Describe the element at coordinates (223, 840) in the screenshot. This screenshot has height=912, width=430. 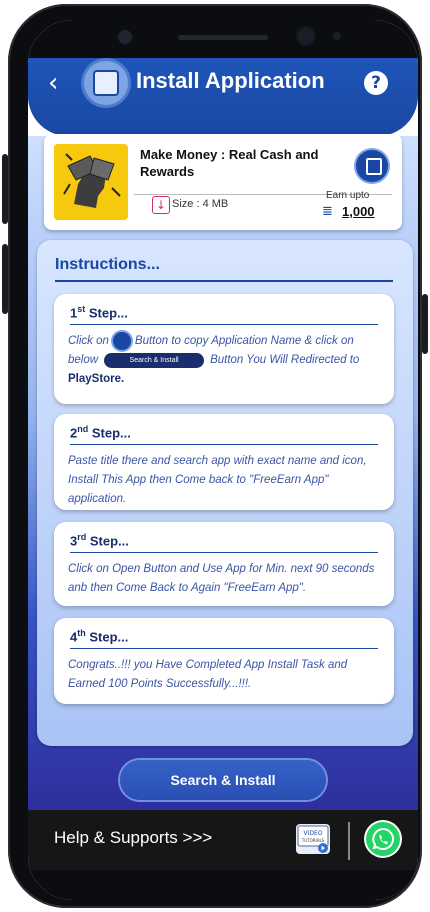
I see `help-support-bar: Help & Supports >>> VIDEO TUTORIALS` at that location.